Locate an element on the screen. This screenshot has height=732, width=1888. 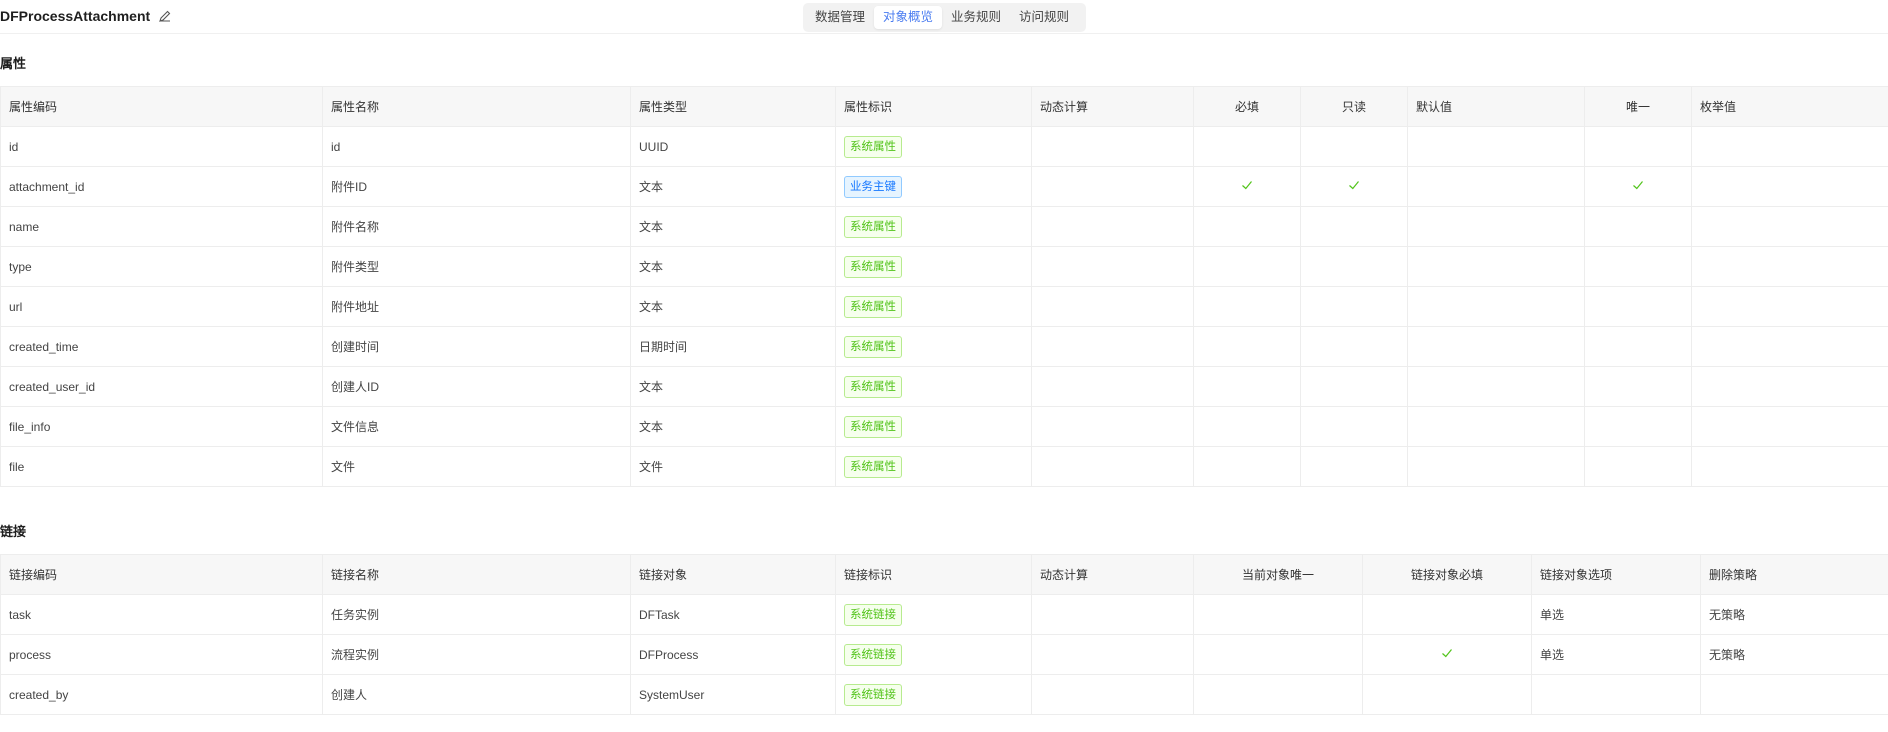
tab-data-management: 数据管理 is located at coordinates (840, 17).